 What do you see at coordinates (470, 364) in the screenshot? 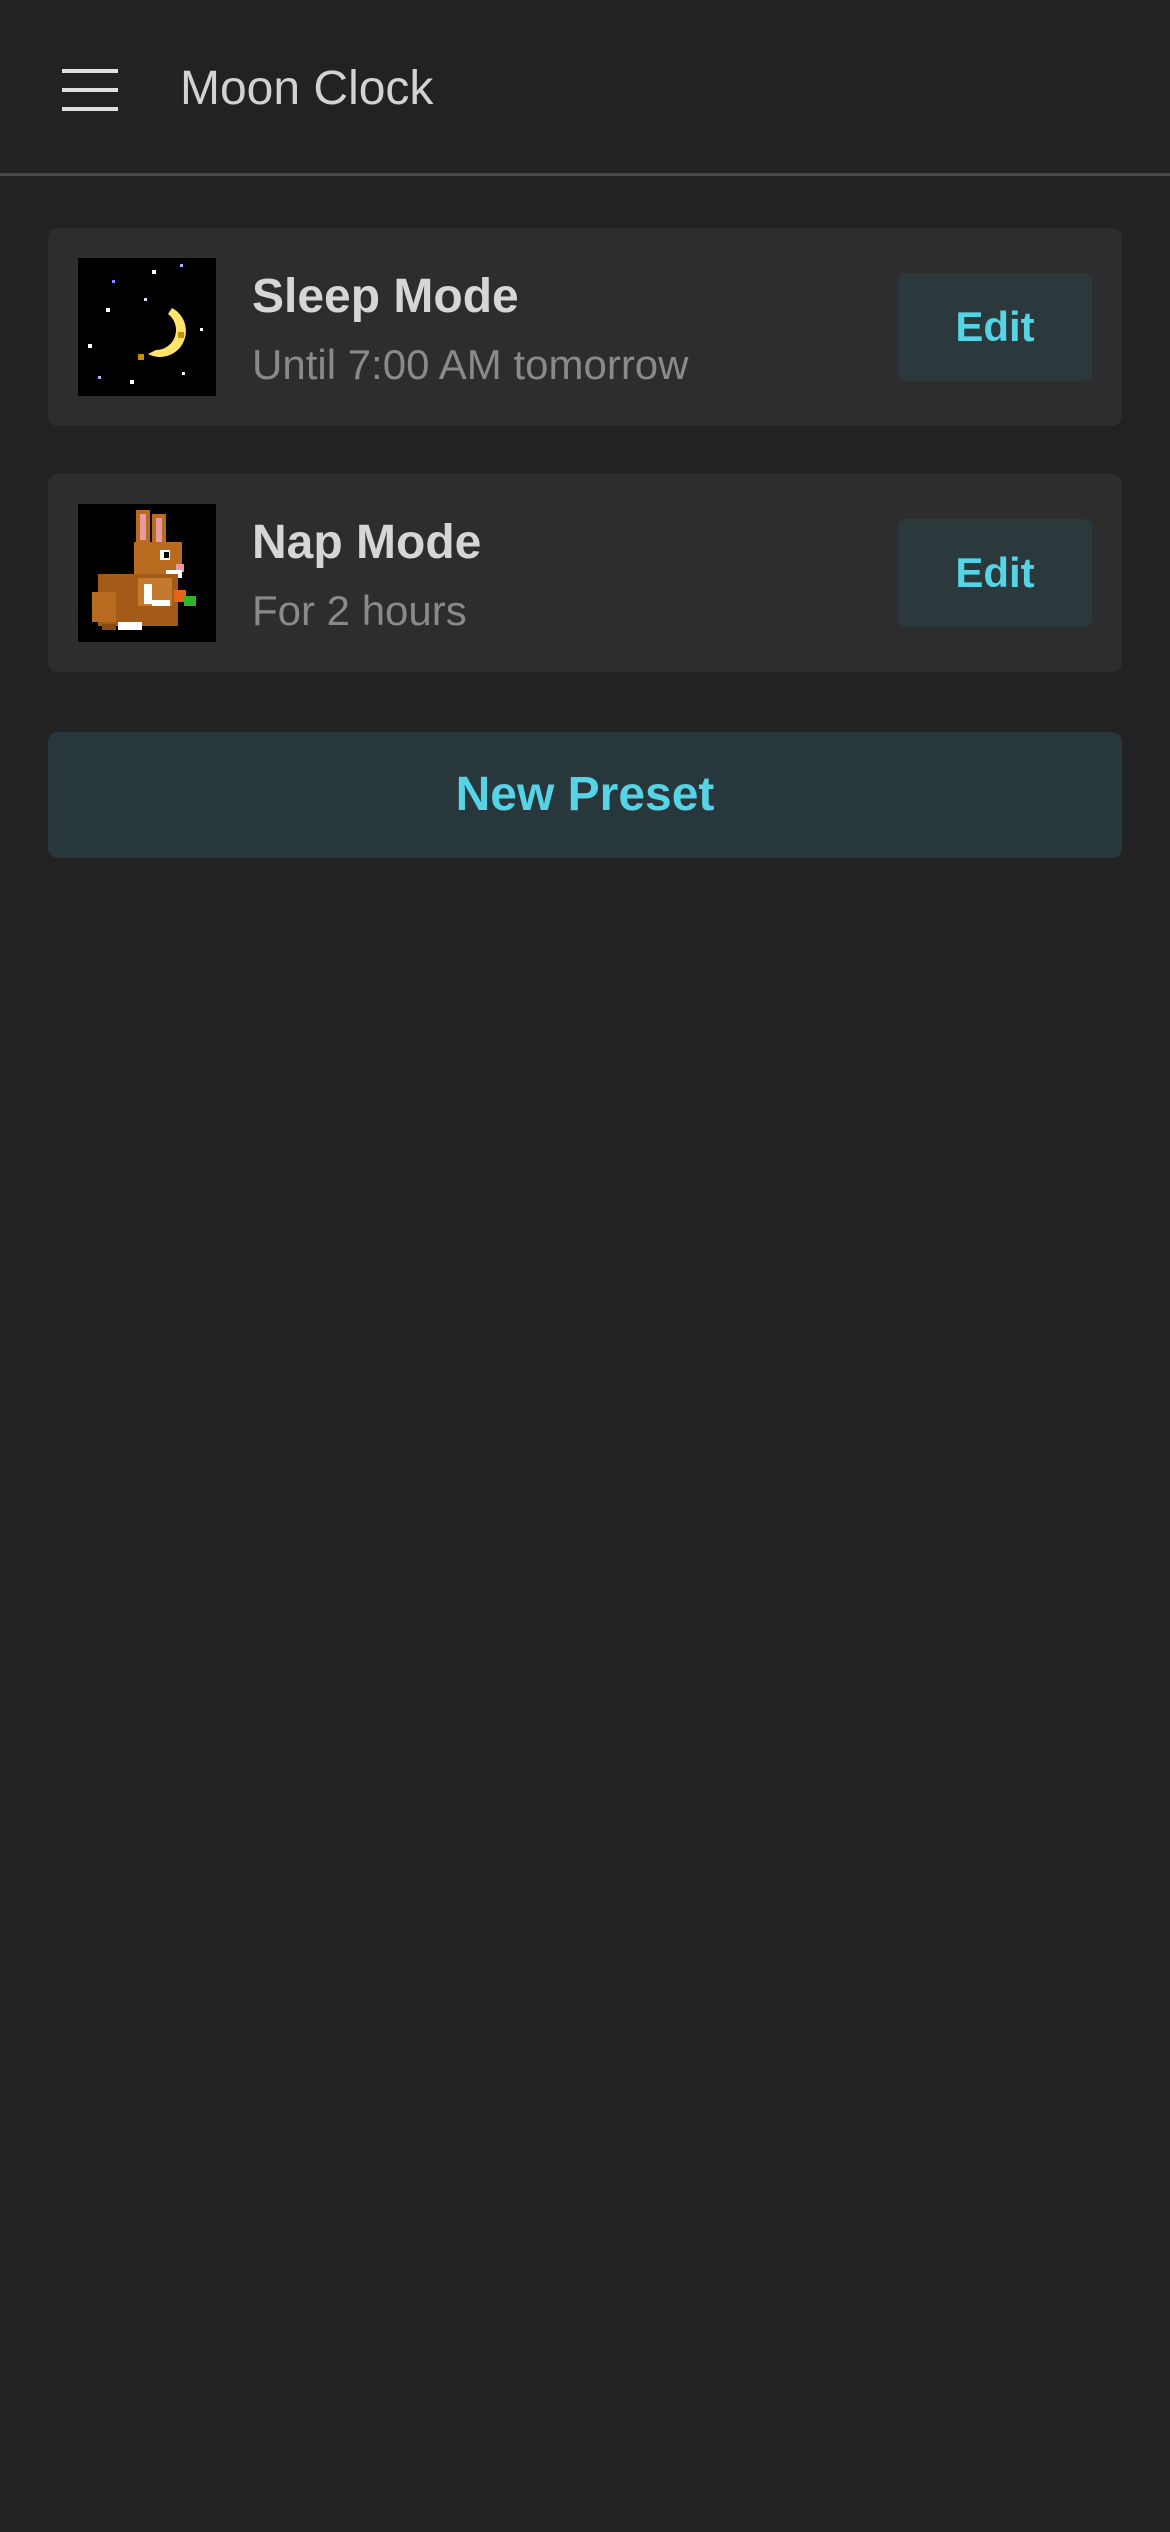
I see `preset-schedule: Until 7:00 AM tomorrow` at bounding box center [470, 364].